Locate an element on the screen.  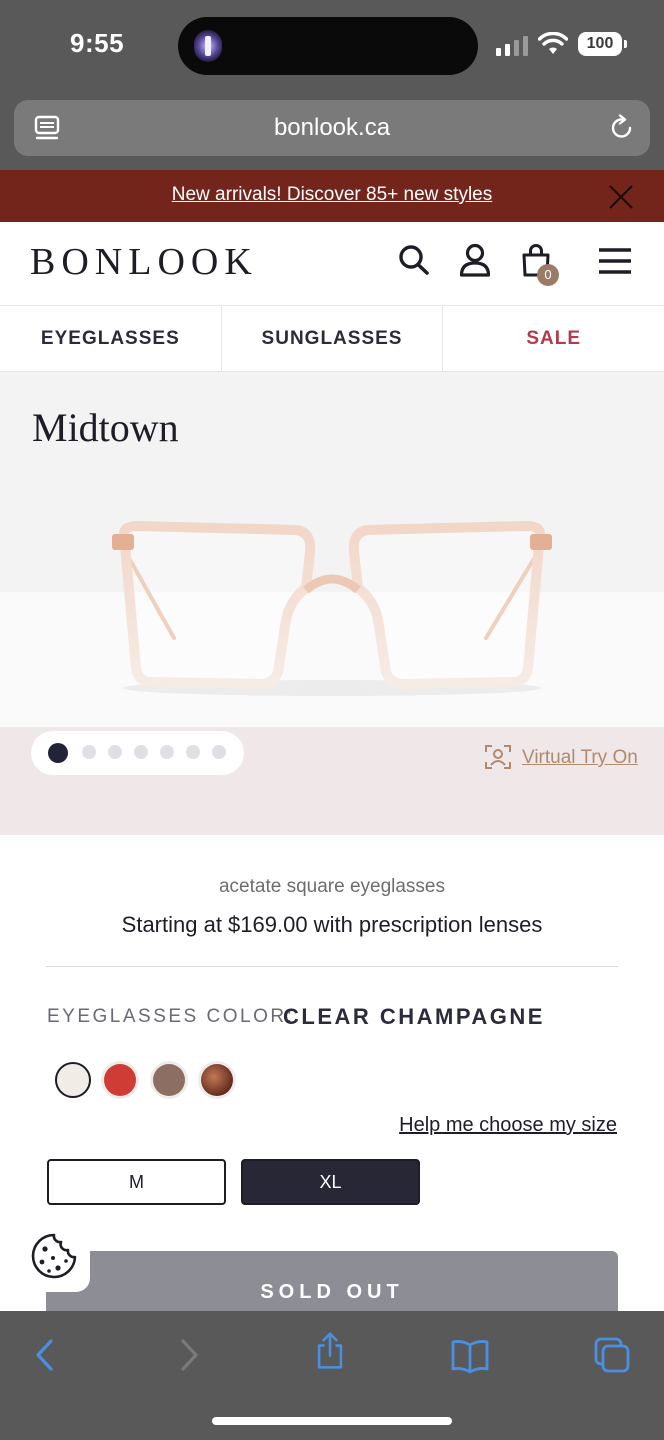
battery-icon: 100 is located at coordinates (602, 44).